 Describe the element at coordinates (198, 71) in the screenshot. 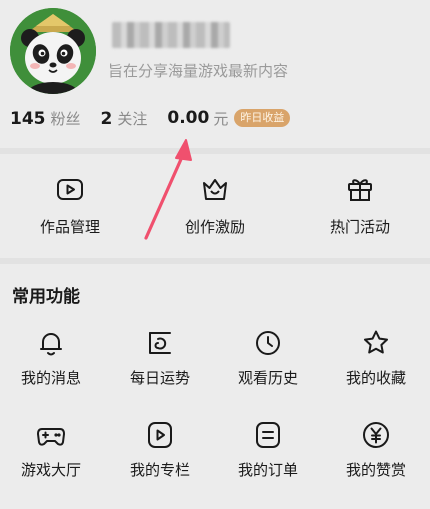

I see `profile-bio: 旨在分享海量游戏最新内容` at that location.